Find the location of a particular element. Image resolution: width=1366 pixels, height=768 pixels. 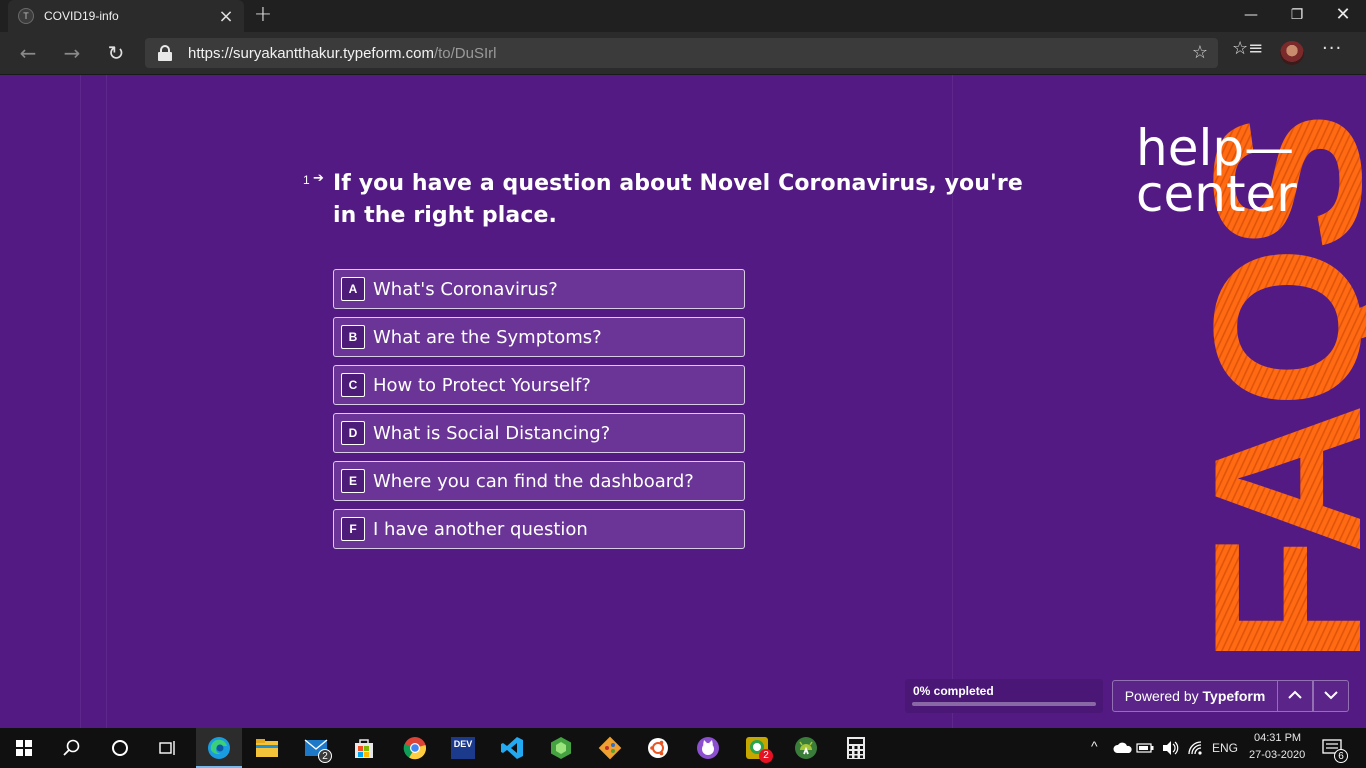

android-studio-icon is located at coordinates (806, 748).